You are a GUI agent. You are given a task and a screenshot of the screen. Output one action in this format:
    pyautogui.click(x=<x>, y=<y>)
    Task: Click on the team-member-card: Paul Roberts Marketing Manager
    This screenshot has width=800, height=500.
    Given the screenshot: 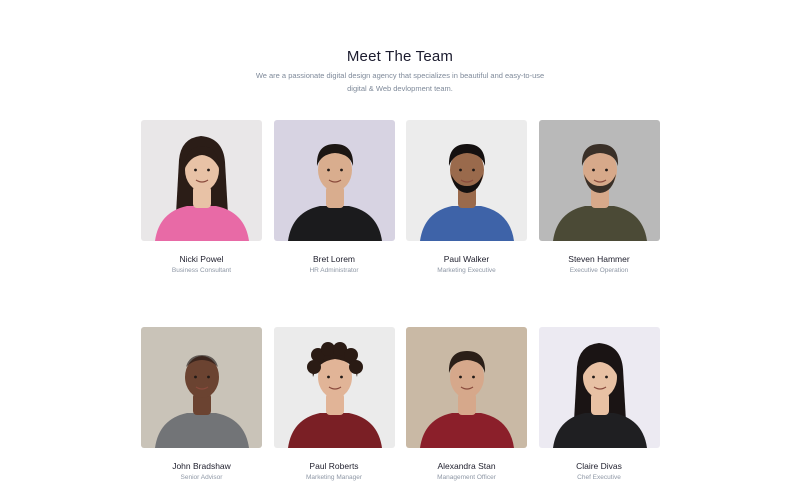 What is the action you would take?
    pyautogui.click(x=334, y=404)
    